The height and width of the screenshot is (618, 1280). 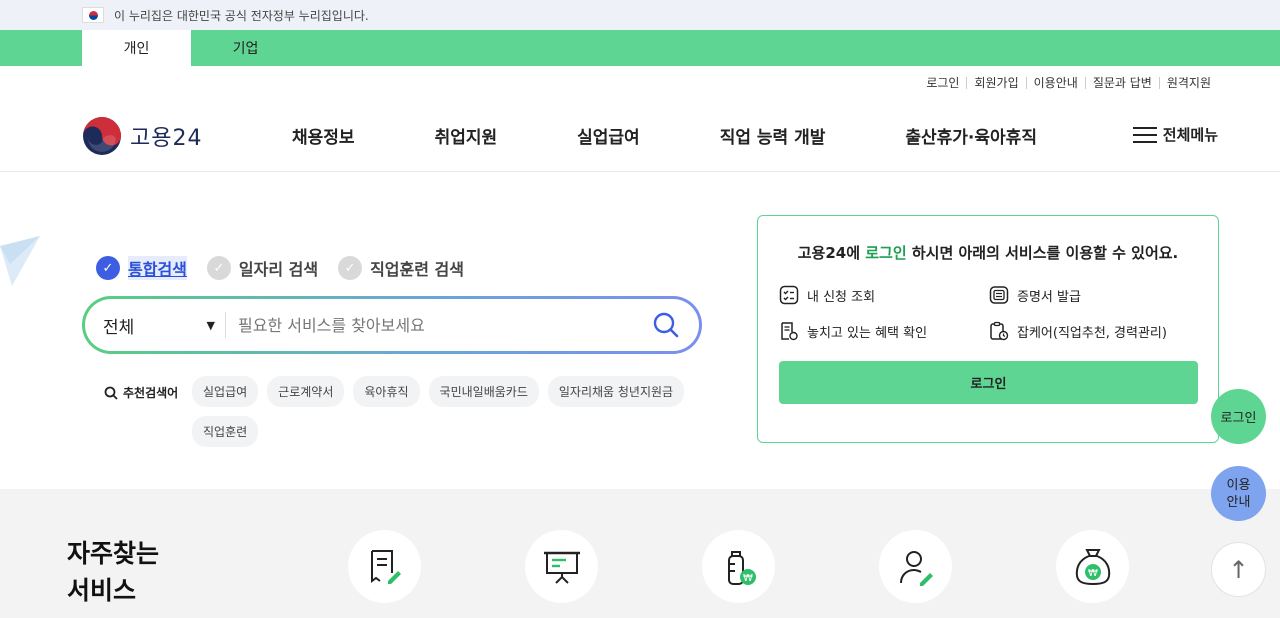 What do you see at coordinates (102, 590) in the screenshot?
I see `title-line: 서비스` at bounding box center [102, 590].